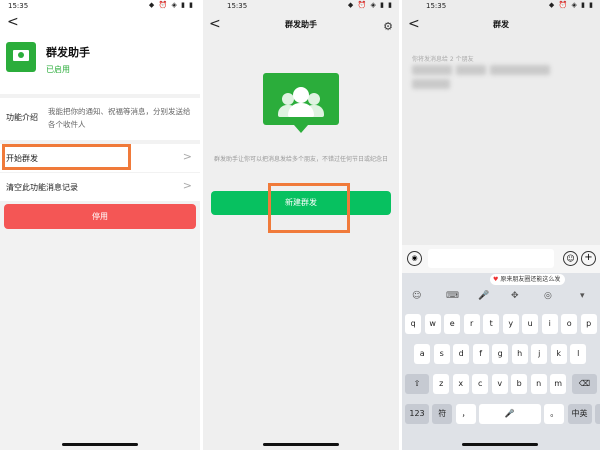  Describe the element at coordinates (22, 117) in the screenshot. I see `intro-label: 功能介绍` at that location.